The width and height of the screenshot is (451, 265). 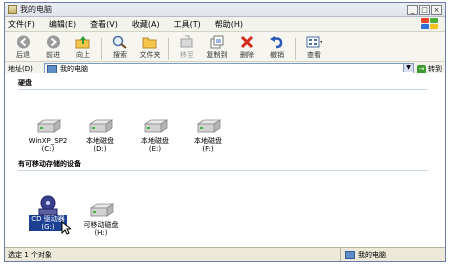 I want to click on drive-item: 本地磁盘 (E:), so click(x=155, y=135).